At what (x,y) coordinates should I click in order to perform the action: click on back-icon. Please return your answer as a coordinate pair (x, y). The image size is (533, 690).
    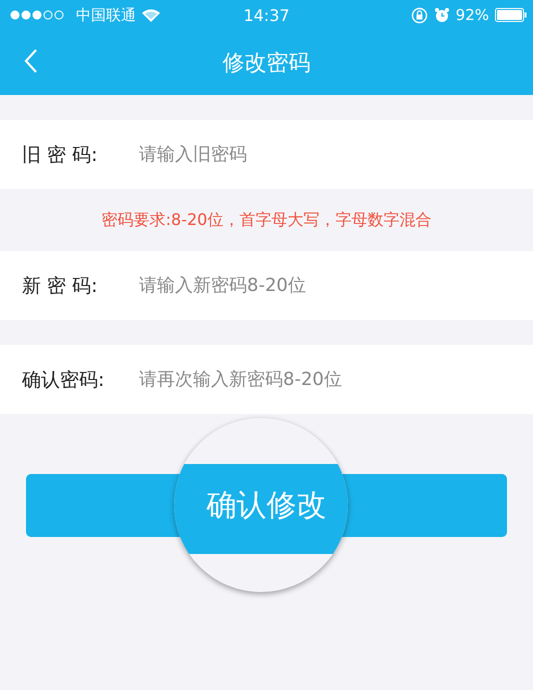
    Looking at the image, I should click on (31, 61).